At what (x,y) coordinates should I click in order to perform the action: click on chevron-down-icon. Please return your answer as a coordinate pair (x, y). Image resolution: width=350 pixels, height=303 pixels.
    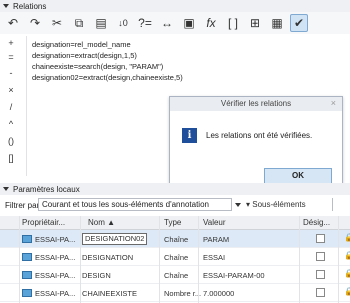
    Looking at the image, I should click on (238, 205).